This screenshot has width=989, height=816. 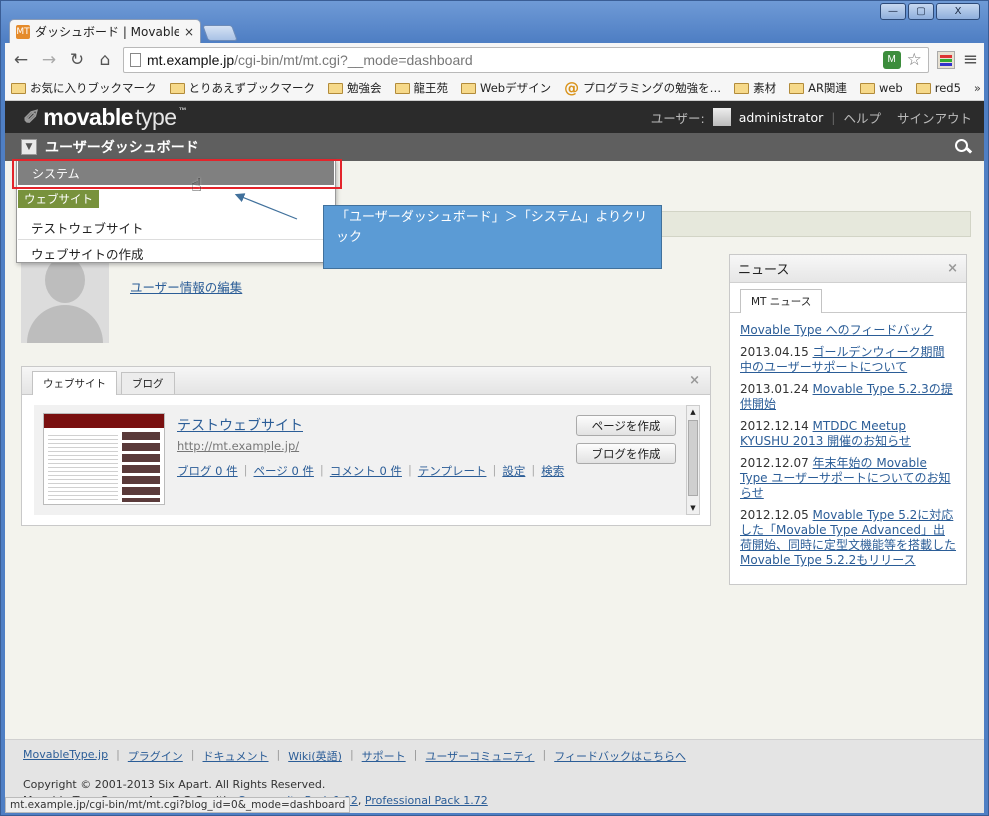 I want to click on context-dropdown-toggle: ▼, so click(x=29, y=147).